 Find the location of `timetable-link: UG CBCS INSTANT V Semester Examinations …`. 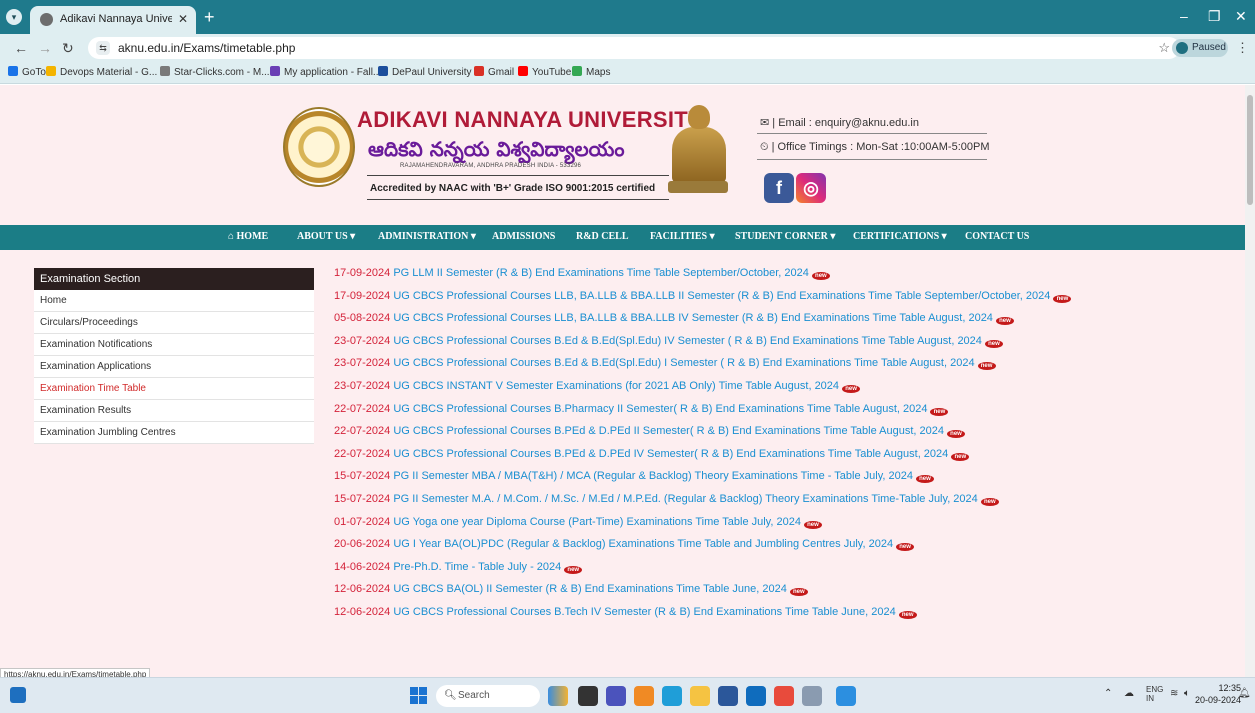

timetable-link: UG CBCS INSTANT V Semester Examinations … is located at coordinates (616, 386).